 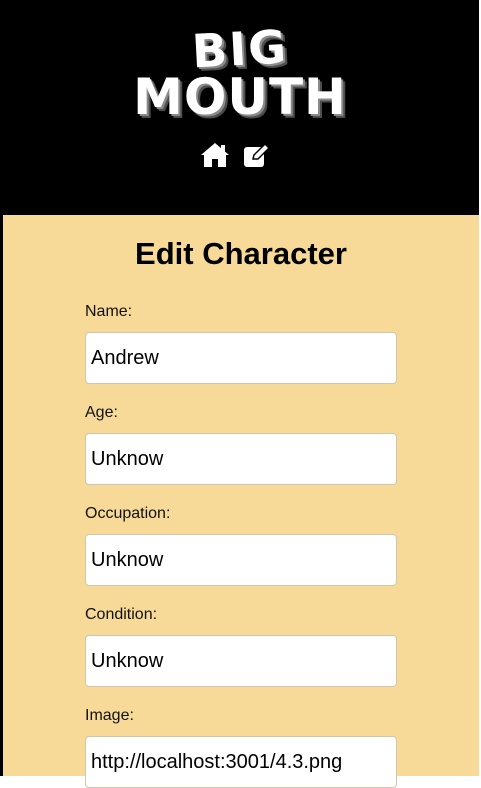 I want to click on image-url-input, so click(x=241, y=762).